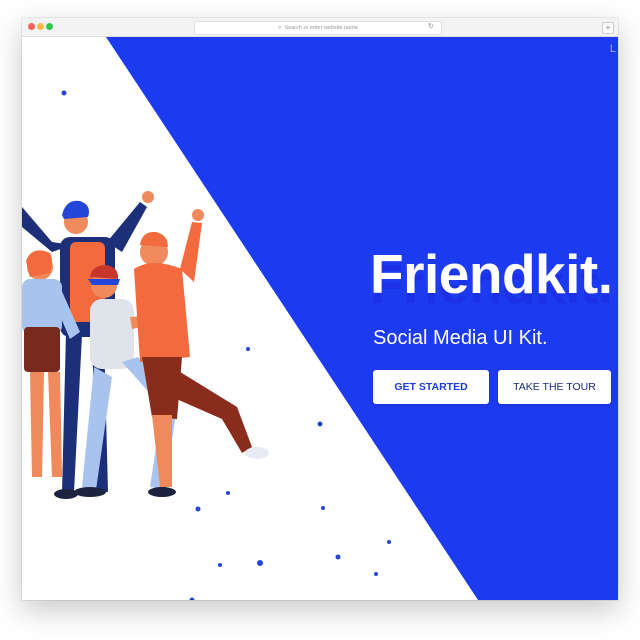  I want to click on new-tab-button: +, so click(608, 28).